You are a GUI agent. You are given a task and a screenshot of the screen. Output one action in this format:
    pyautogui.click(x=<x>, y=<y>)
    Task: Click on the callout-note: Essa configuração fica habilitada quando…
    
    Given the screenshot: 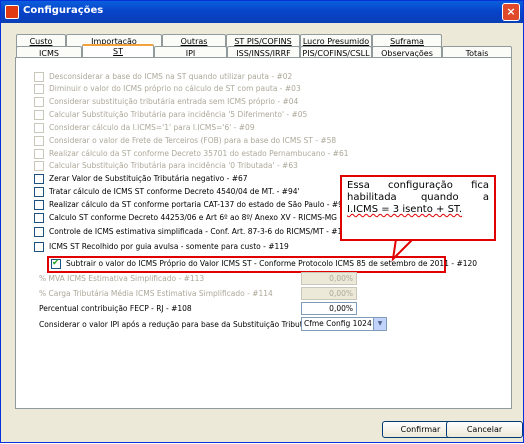 What is the action you would take?
    pyautogui.click(x=418, y=208)
    